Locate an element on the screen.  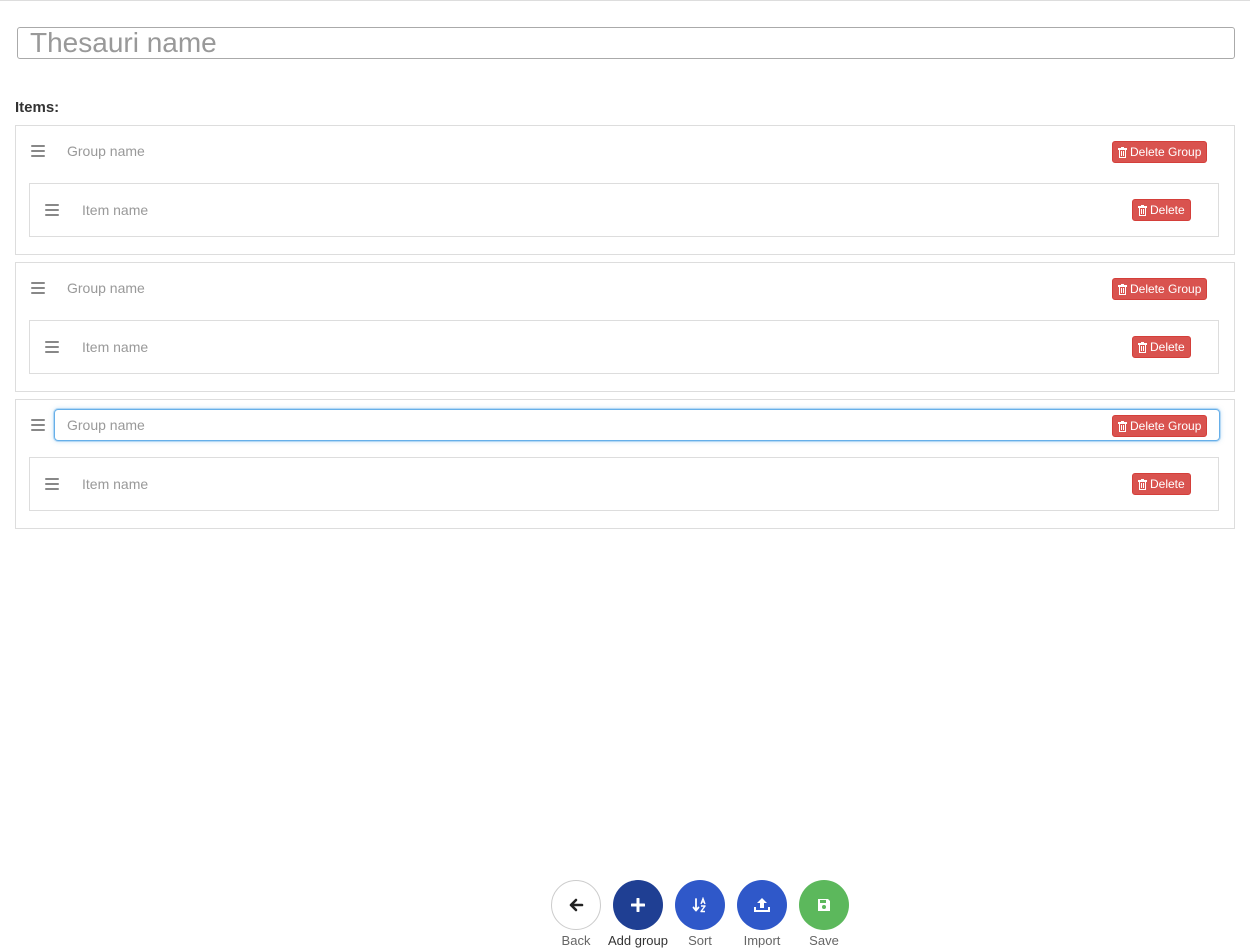
import-label: Import is located at coordinates (762, 940).